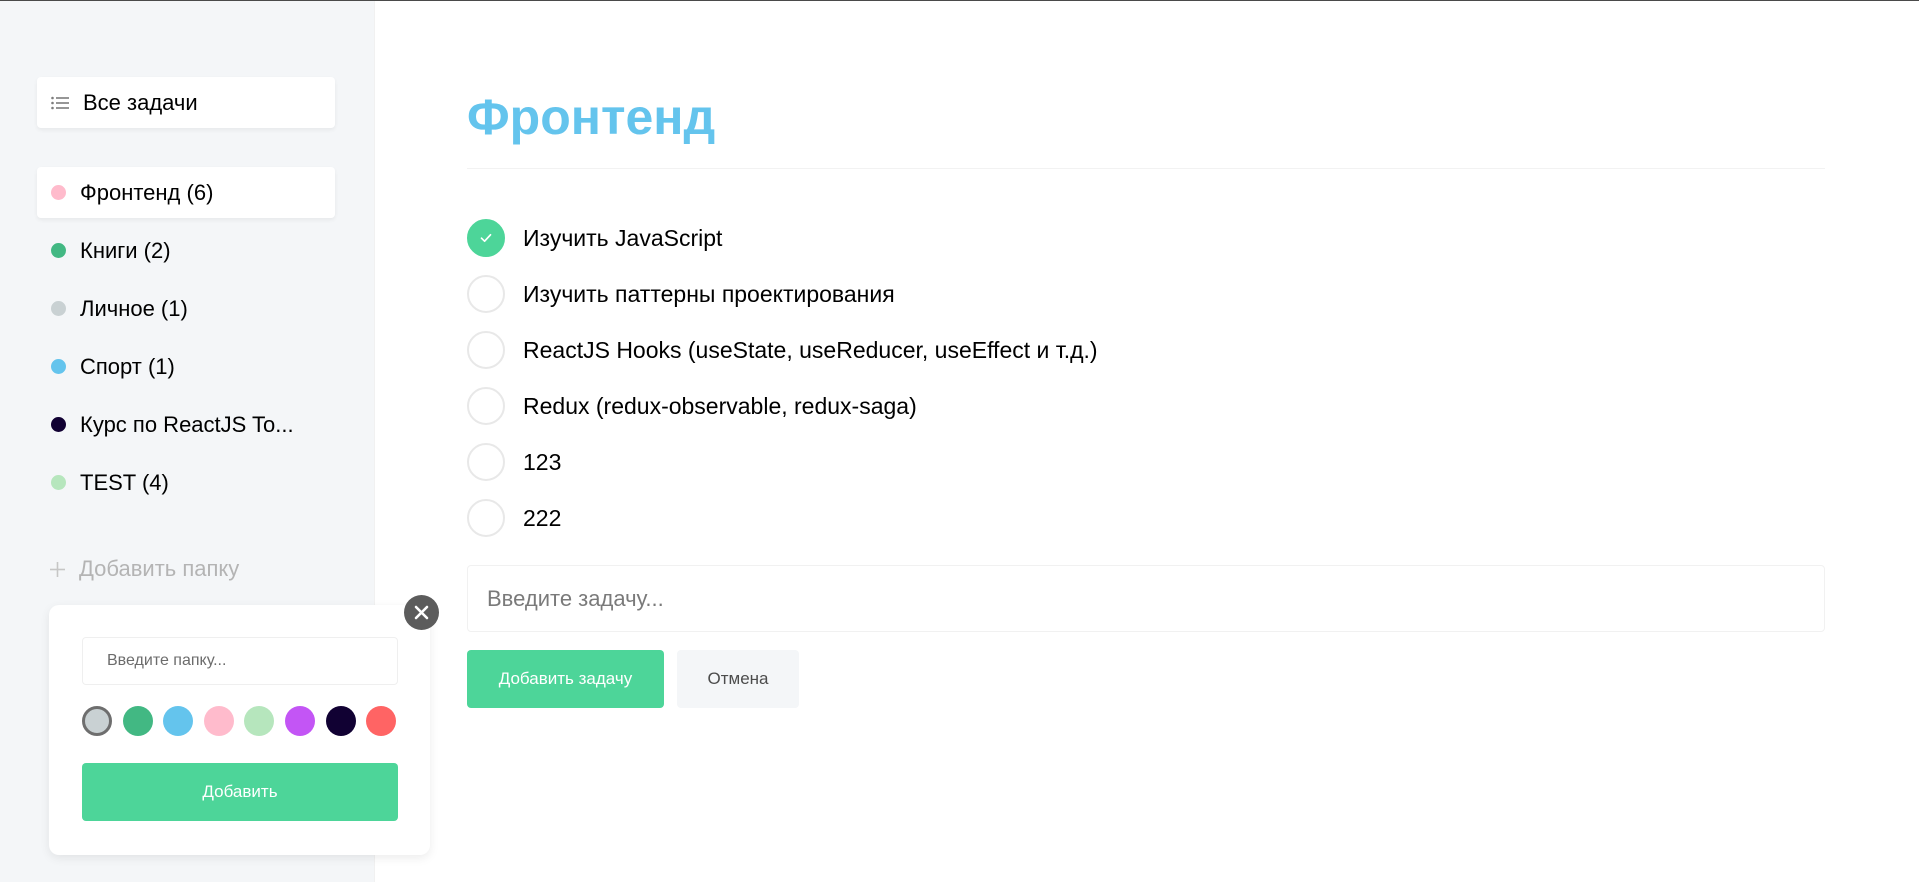 The image size is (1919, 882). I want to click on sidebar-item-test: TEST (4), so click(186, 482).